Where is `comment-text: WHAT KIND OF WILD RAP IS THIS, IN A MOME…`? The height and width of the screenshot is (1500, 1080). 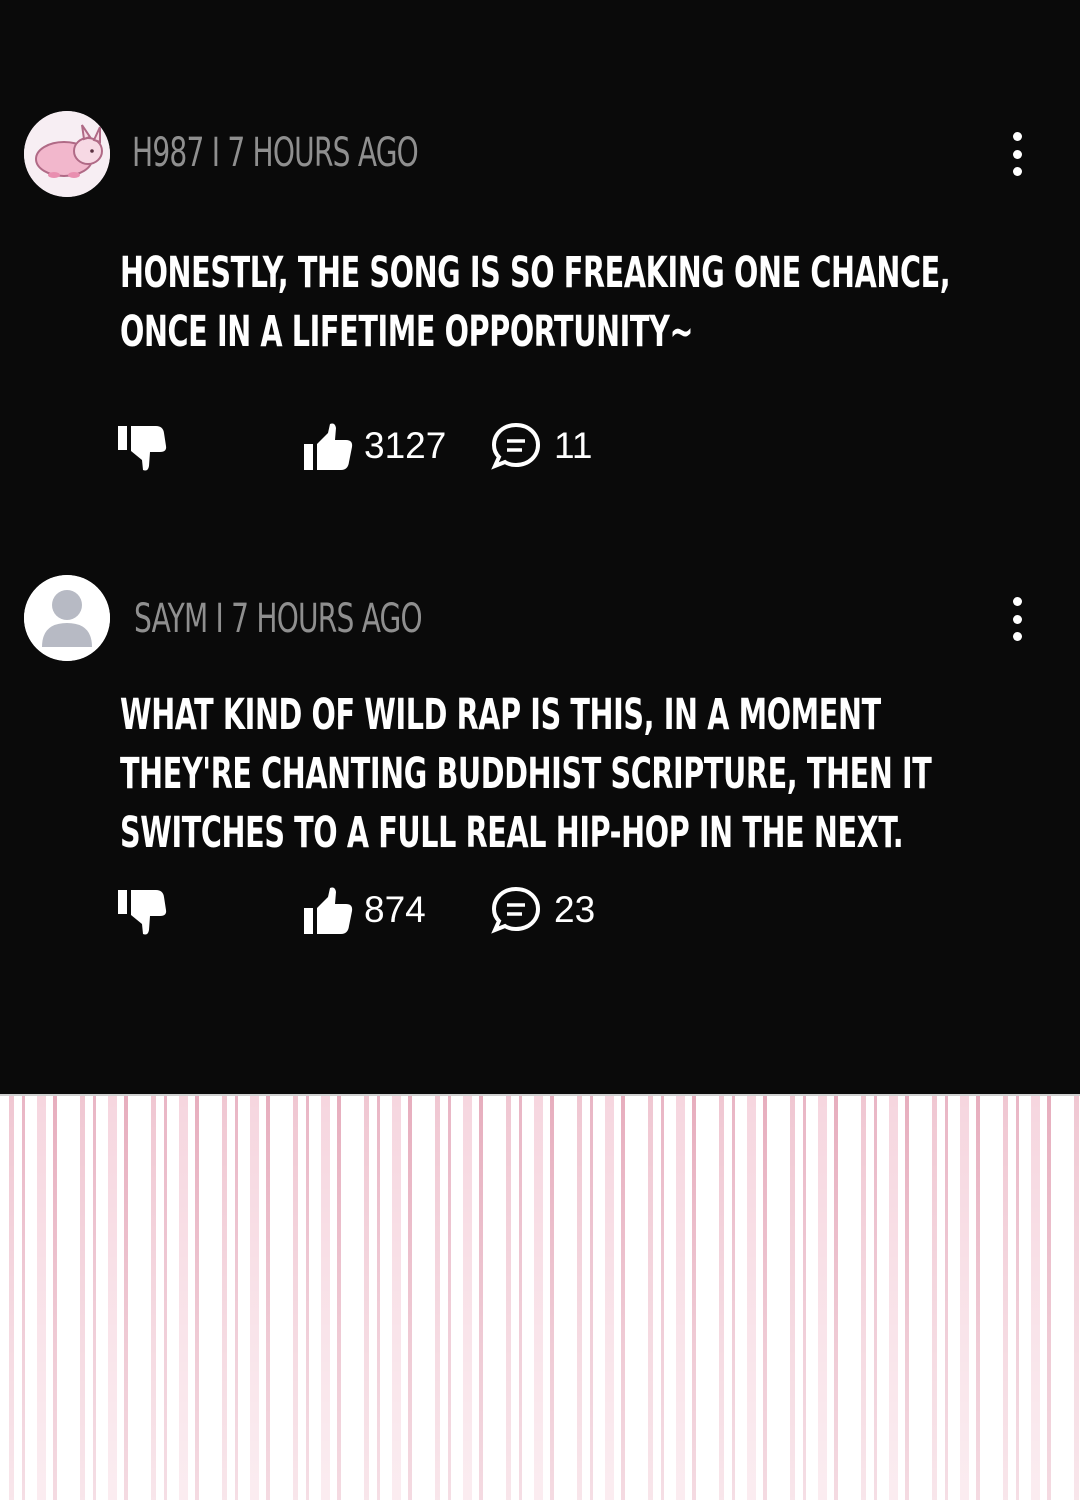
comment-text: WHAT KIND OF WILD RAP IS THIS, IN A MOME… is located at coordinates (526, 774).